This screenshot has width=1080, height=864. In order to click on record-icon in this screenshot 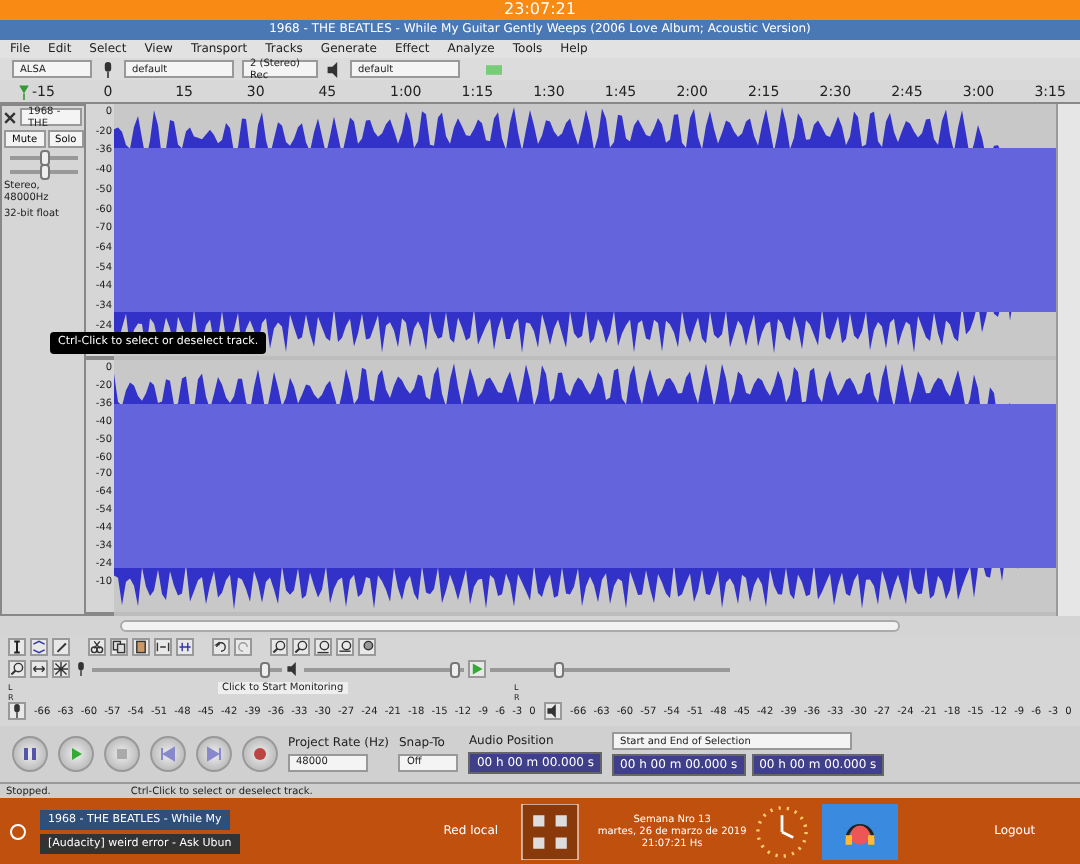, I will do `click(260, 754)`.